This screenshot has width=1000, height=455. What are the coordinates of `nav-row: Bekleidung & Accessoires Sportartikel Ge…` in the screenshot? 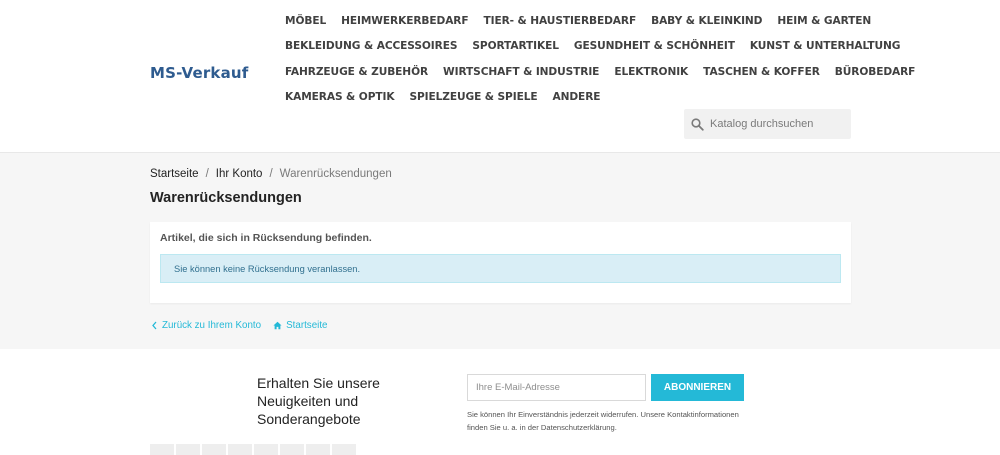 It's located at (592, 47).